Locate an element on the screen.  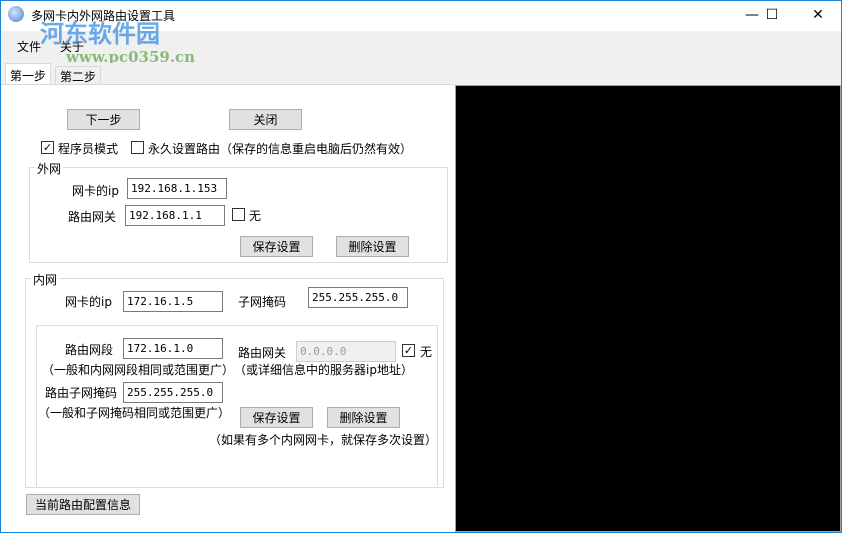
lan-gateway-input: 0.0.0.0 is located at coordinates (346, 351).